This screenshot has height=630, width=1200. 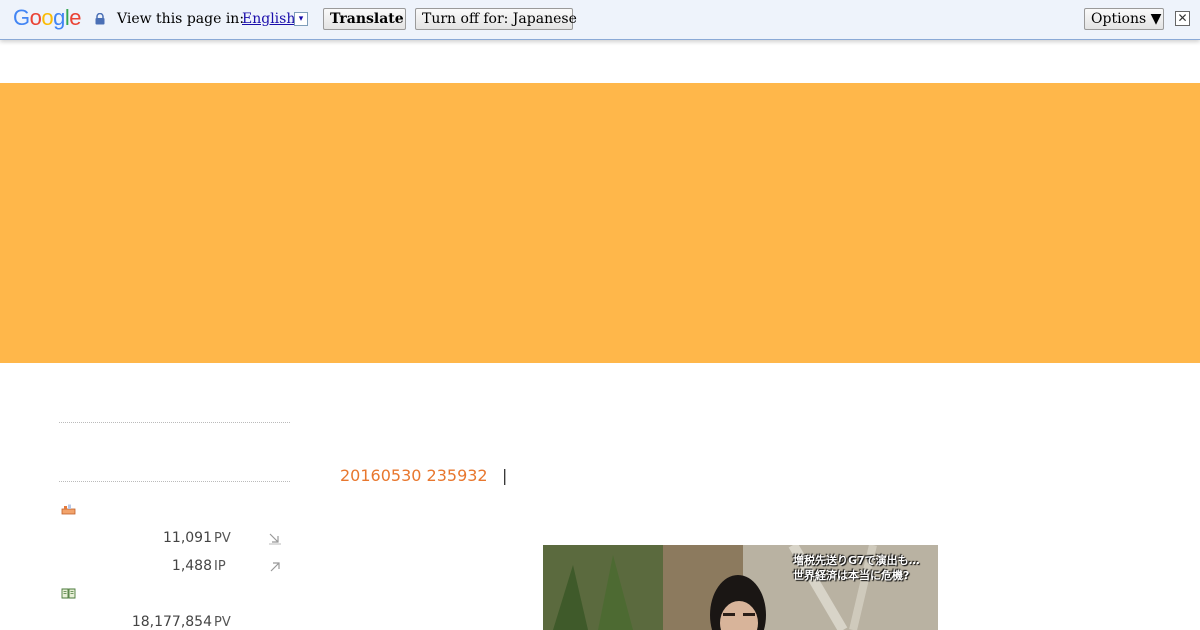 I want to click on total-pv-unit: PV, so click(x=222, y=622).